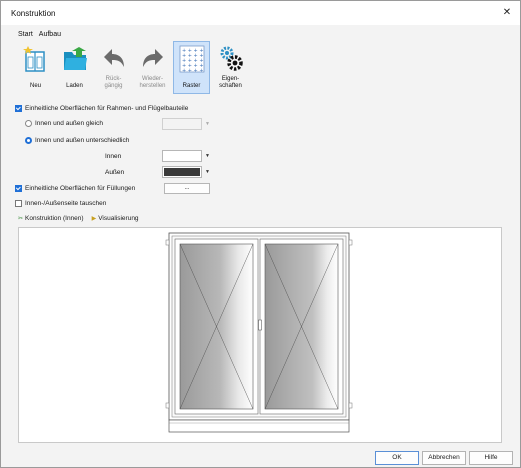  I want to click on redo-arrow-icon, so click(153, 58).